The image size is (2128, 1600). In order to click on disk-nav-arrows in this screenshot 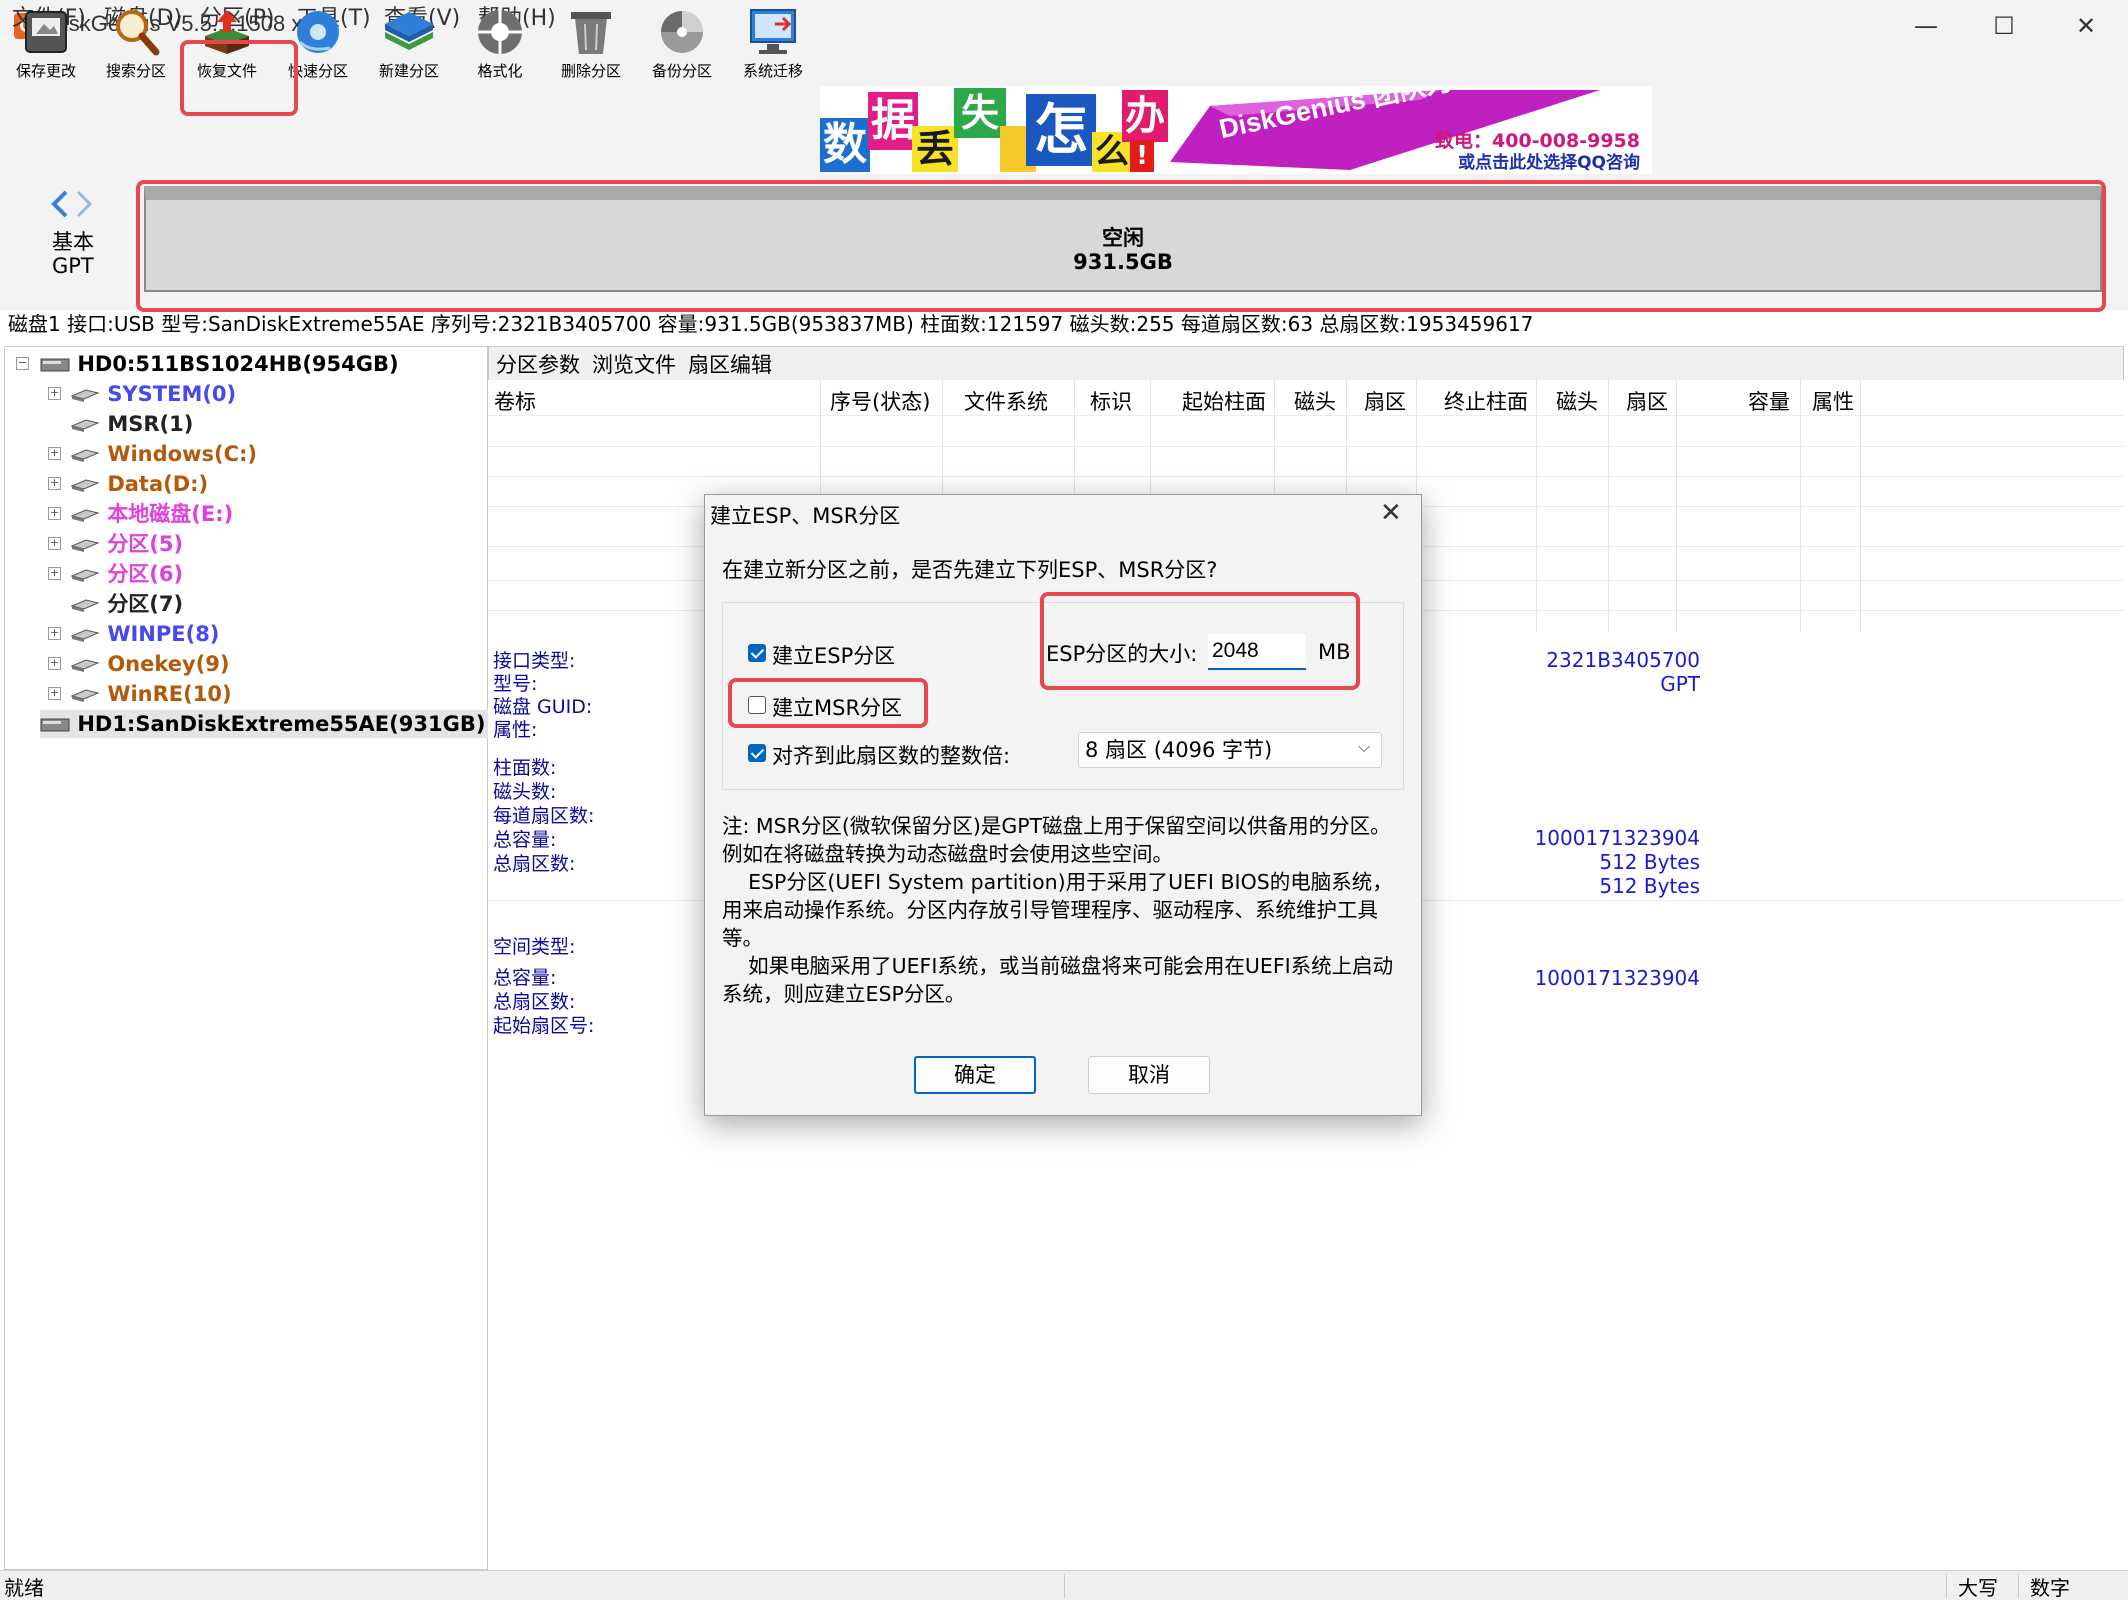, I will do `click(72, 207)`.